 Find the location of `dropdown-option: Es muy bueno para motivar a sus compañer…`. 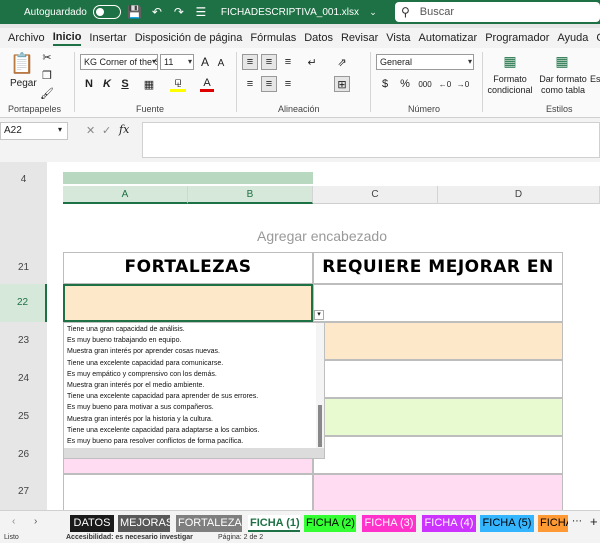

dropdown-option: Es muy bueno para motivar a sus compañer… is located at coordinates (140, 407).